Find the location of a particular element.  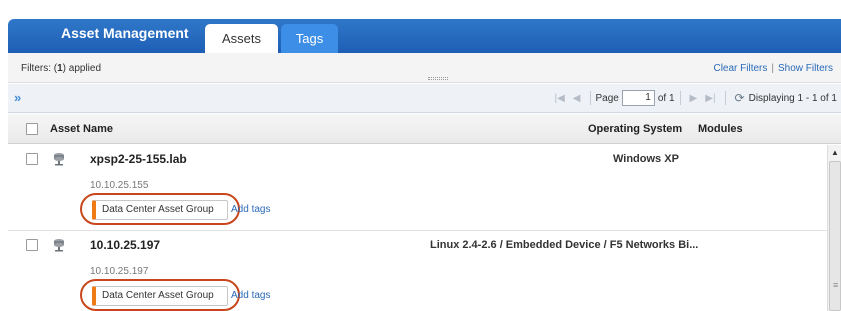

tab-tags: Tags is located at coordinates (309, 38).